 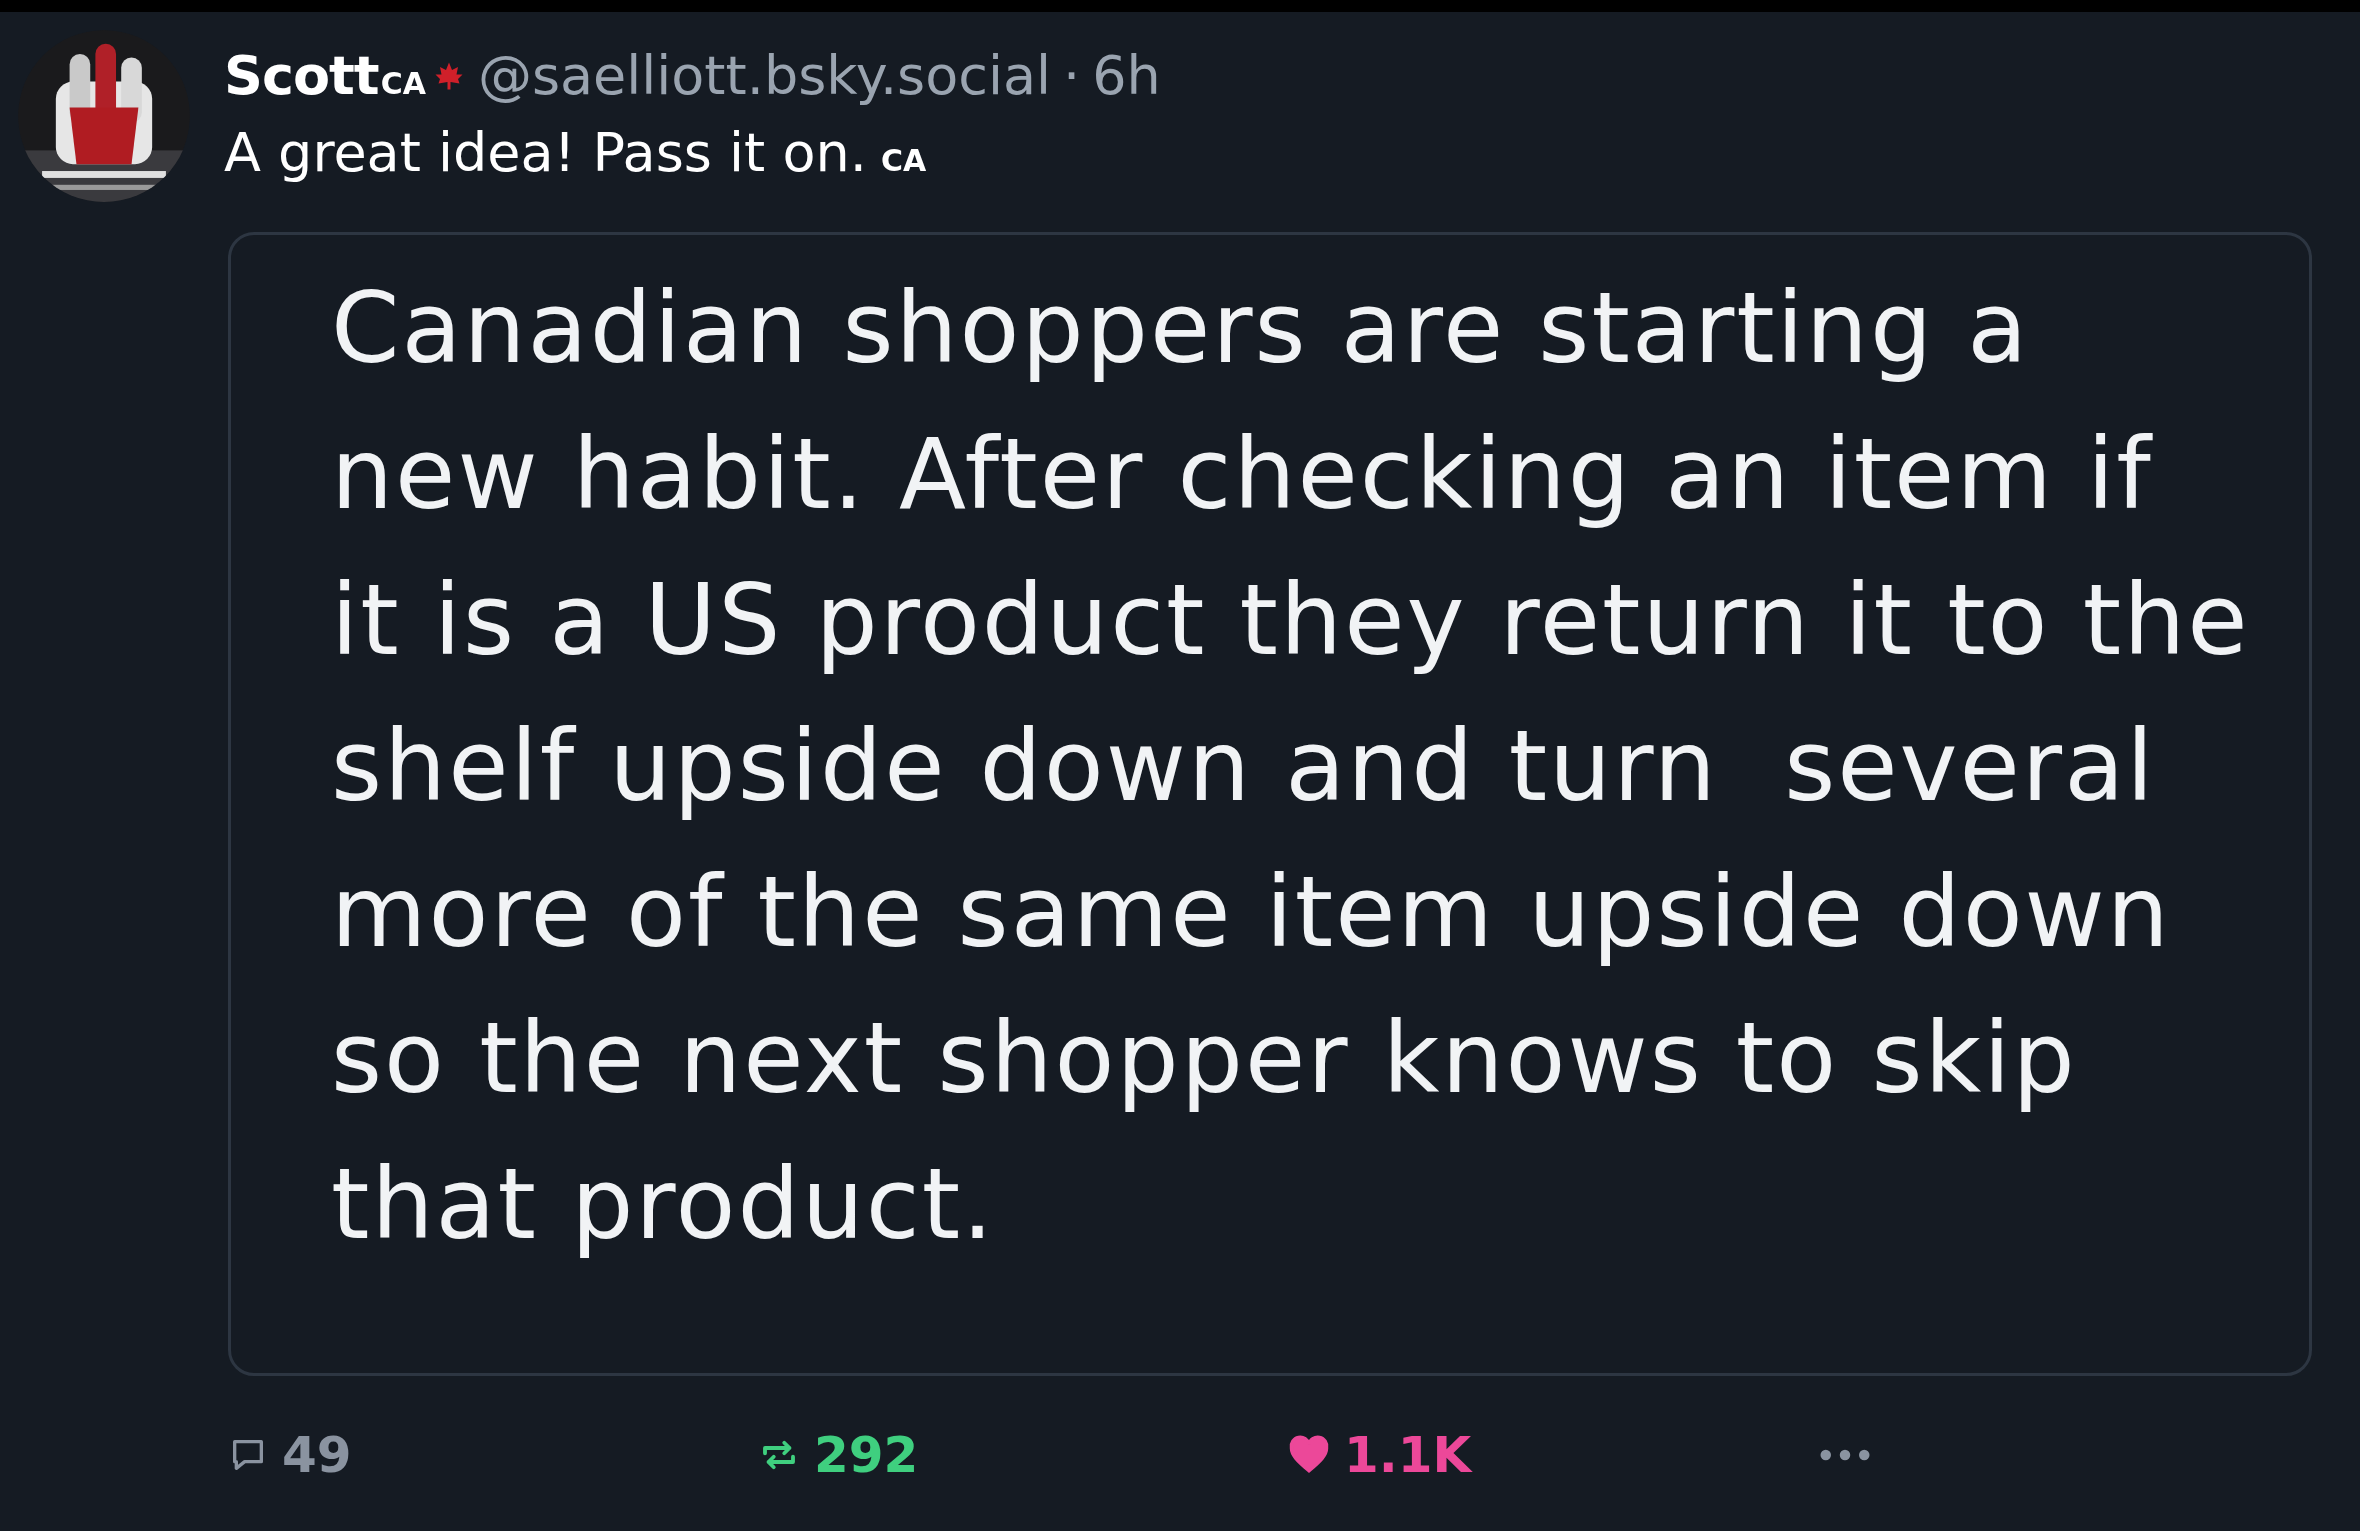 What do you see at coordinates (1845, 1455) in the screenshot?
I see `more-icon` at bounding box center [1845, 1455].